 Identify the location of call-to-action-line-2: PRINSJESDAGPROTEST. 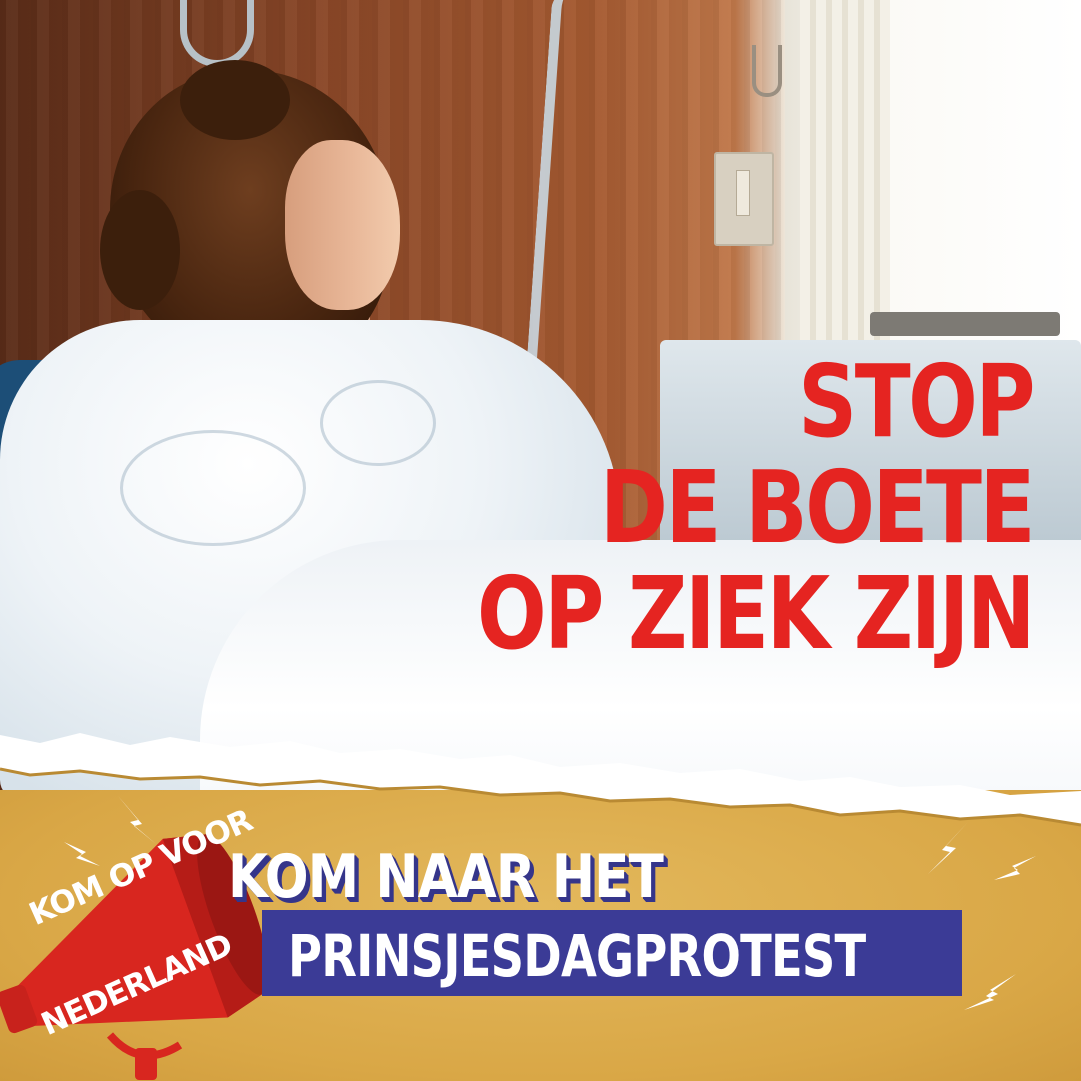
(577, 956).